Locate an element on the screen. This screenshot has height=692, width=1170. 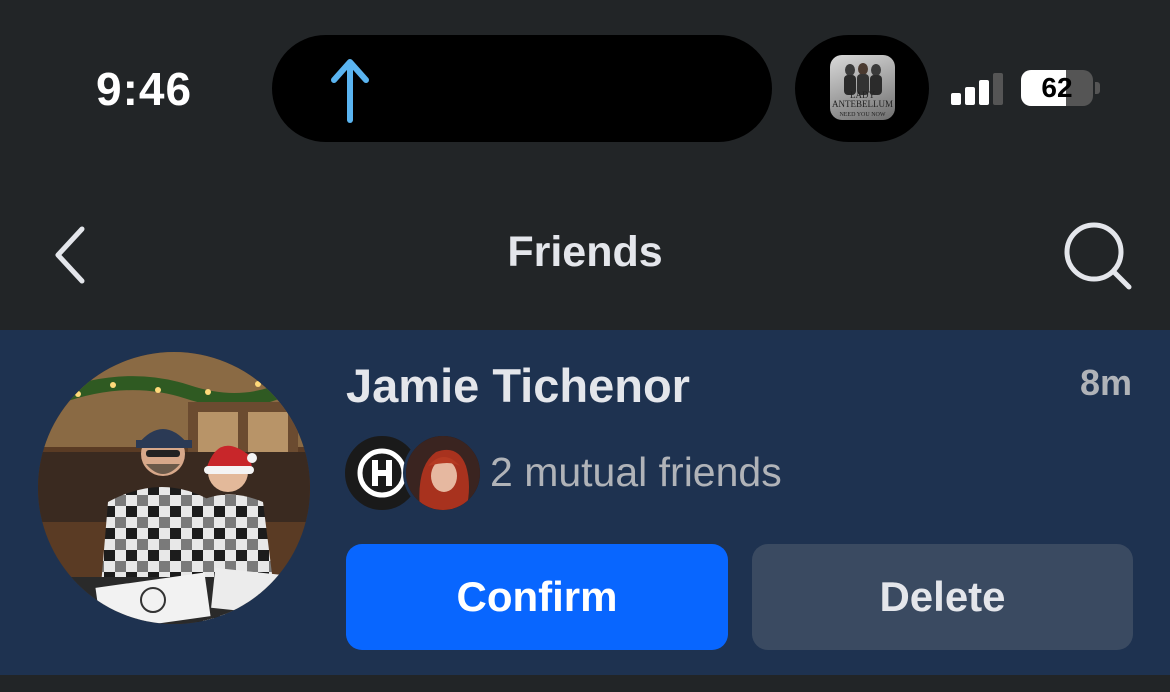
requester-name: Jamie Tichenor is located at coordinates (518, 385).